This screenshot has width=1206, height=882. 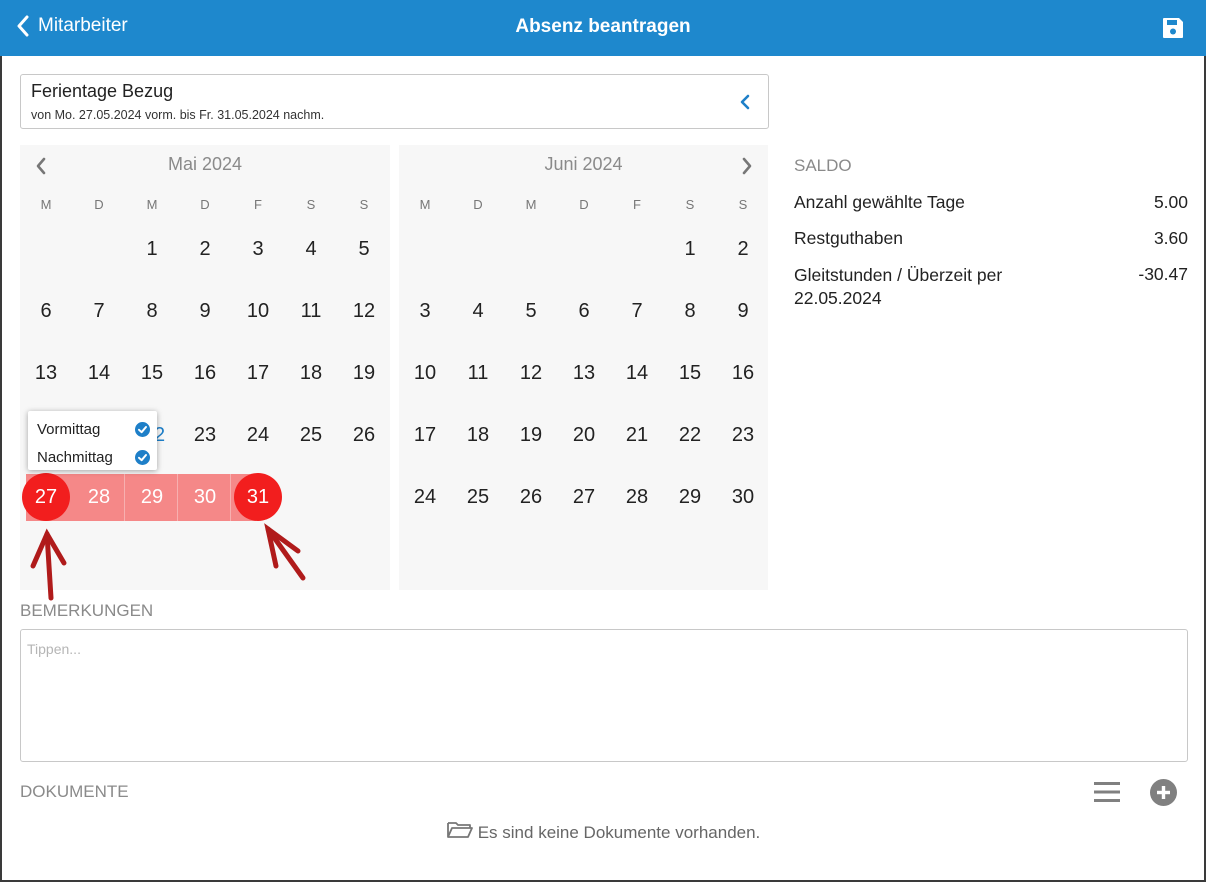 I want to click on calendar-day-selected: 28, so click(x=99, y=497).